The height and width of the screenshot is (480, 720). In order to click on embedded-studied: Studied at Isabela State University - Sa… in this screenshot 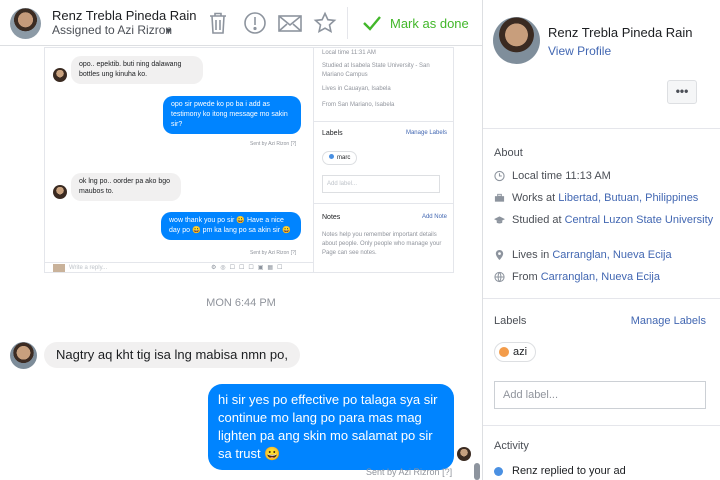, I will do `click(376, 70)`.